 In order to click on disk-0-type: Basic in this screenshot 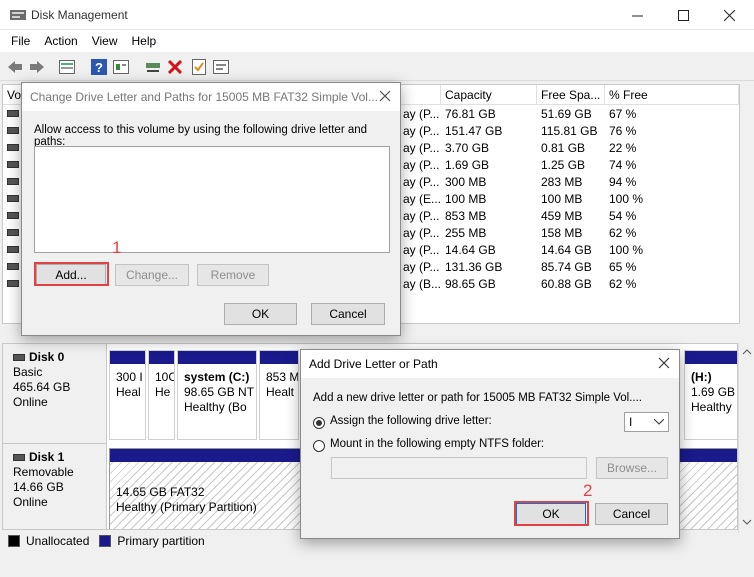, I will do `click(28, 372)`.